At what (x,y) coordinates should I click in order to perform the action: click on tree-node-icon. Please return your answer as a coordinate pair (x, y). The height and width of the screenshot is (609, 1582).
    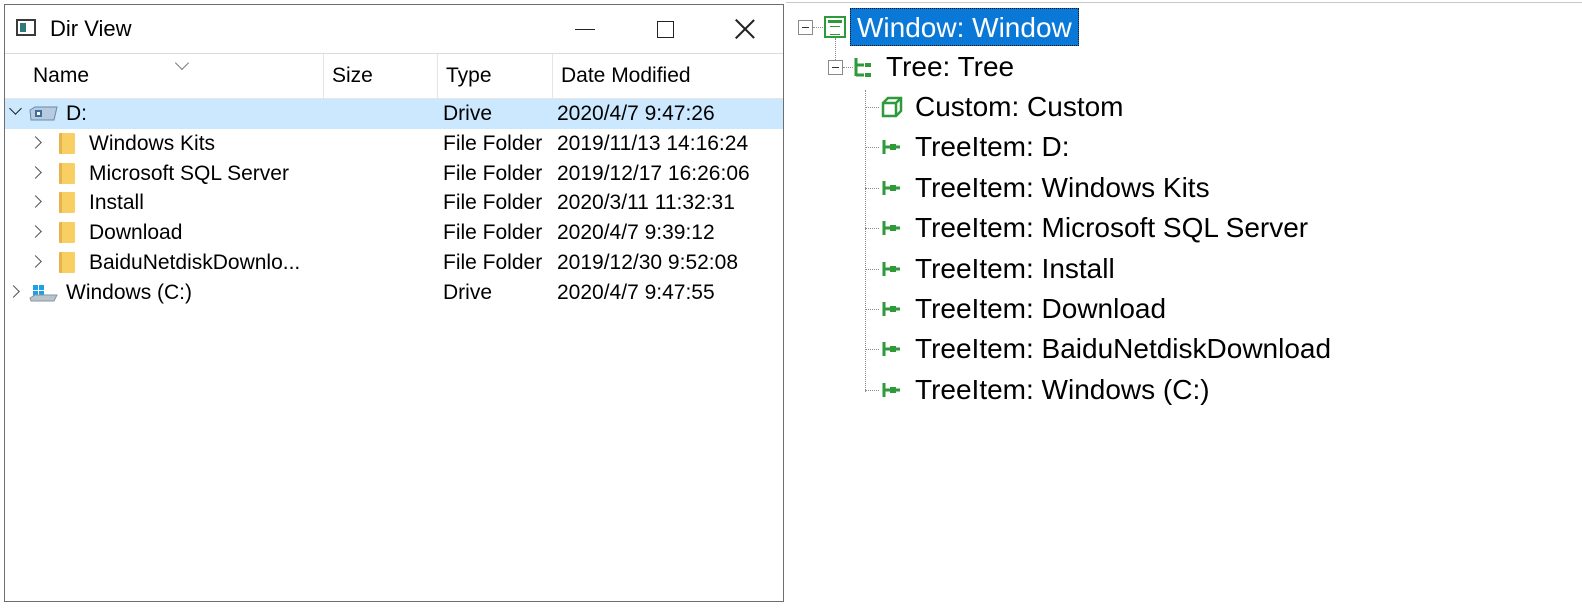
    Looking at the image, I should click on (862, 67).